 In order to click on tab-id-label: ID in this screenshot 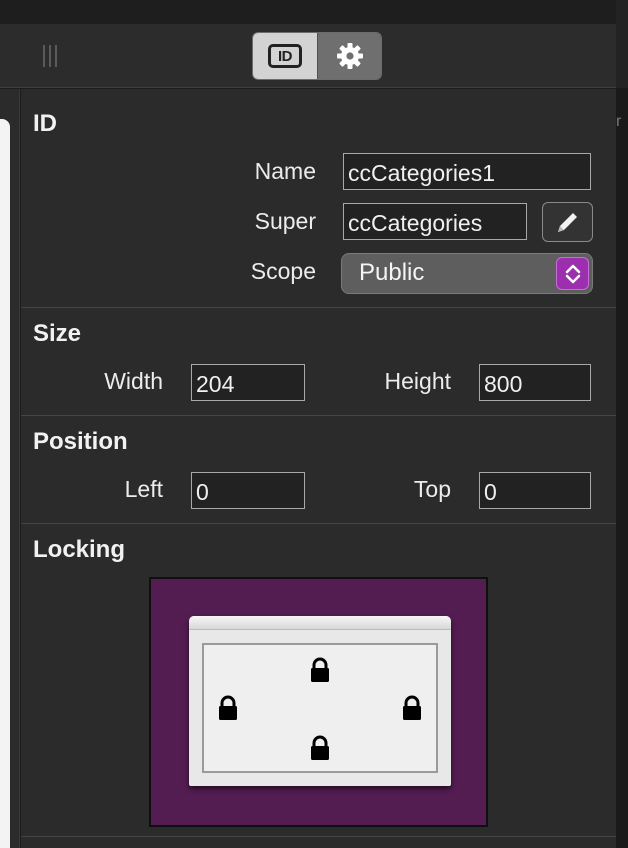, I will do `click(285, 56)`.